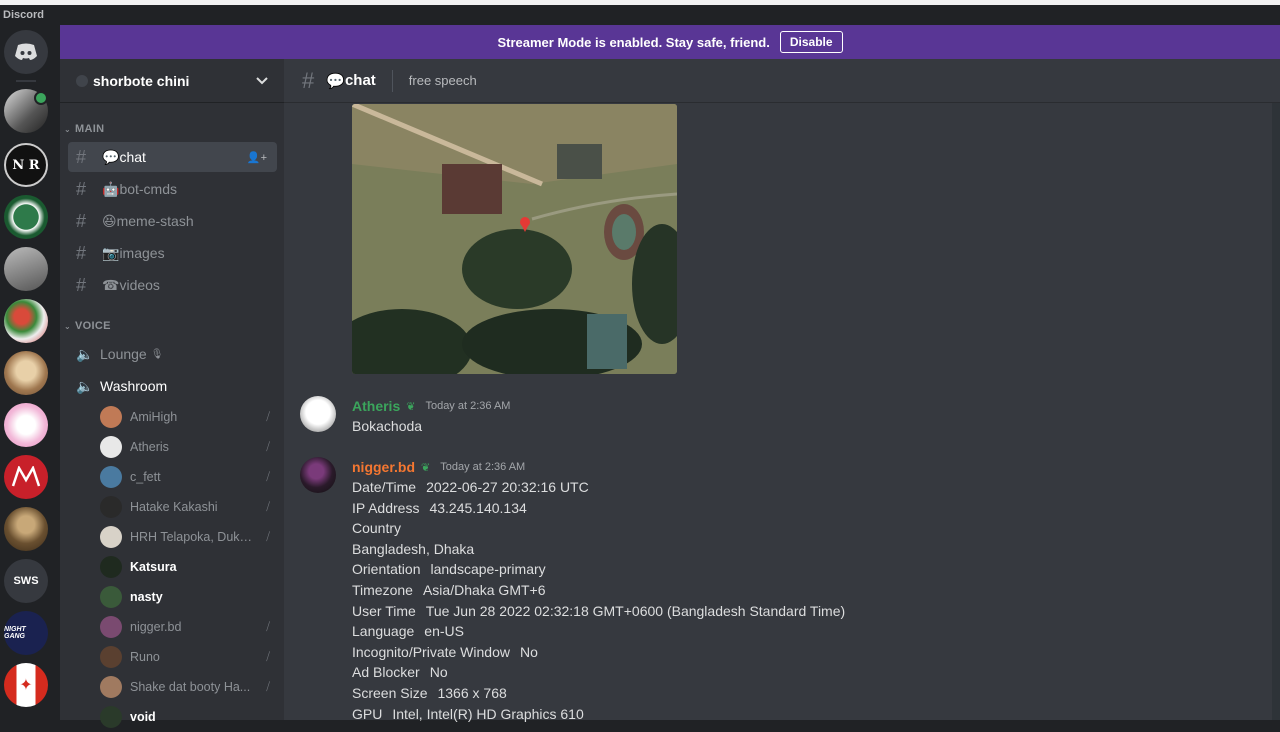 Image resolution: width=1280 pixels, height=732 pixels. What do you see at coordinates (153, 567) in the screenshot?
I see `voice-user-name: Katsura` at bounding box center [153, 567].